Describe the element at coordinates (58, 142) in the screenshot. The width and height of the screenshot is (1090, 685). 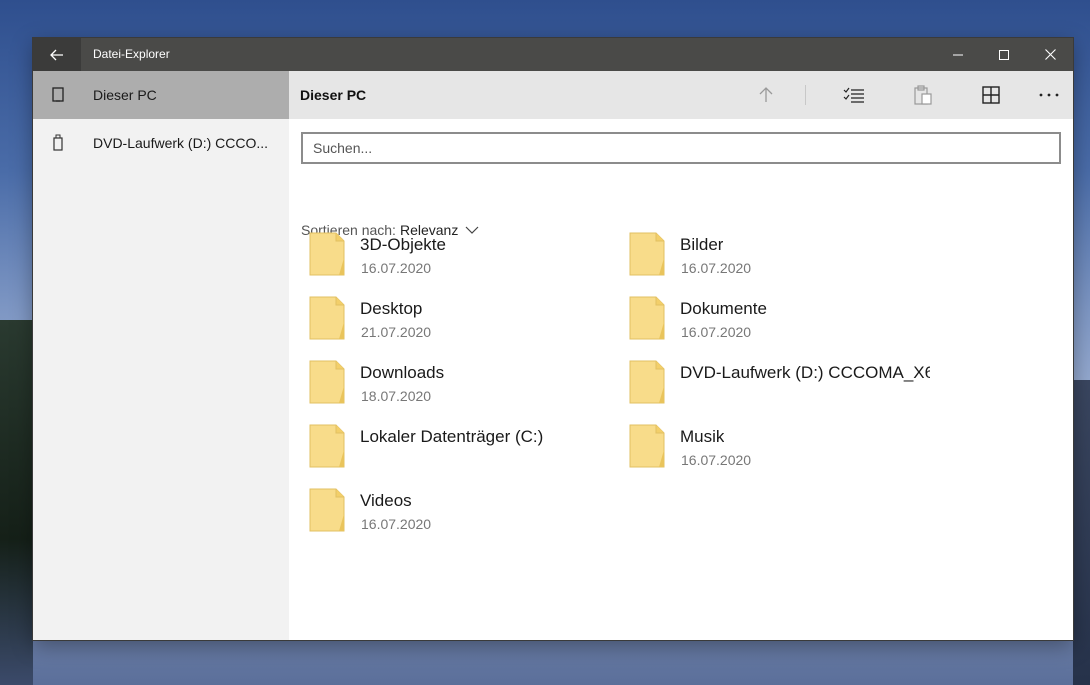
I see `usb-drive-icon` at that location.